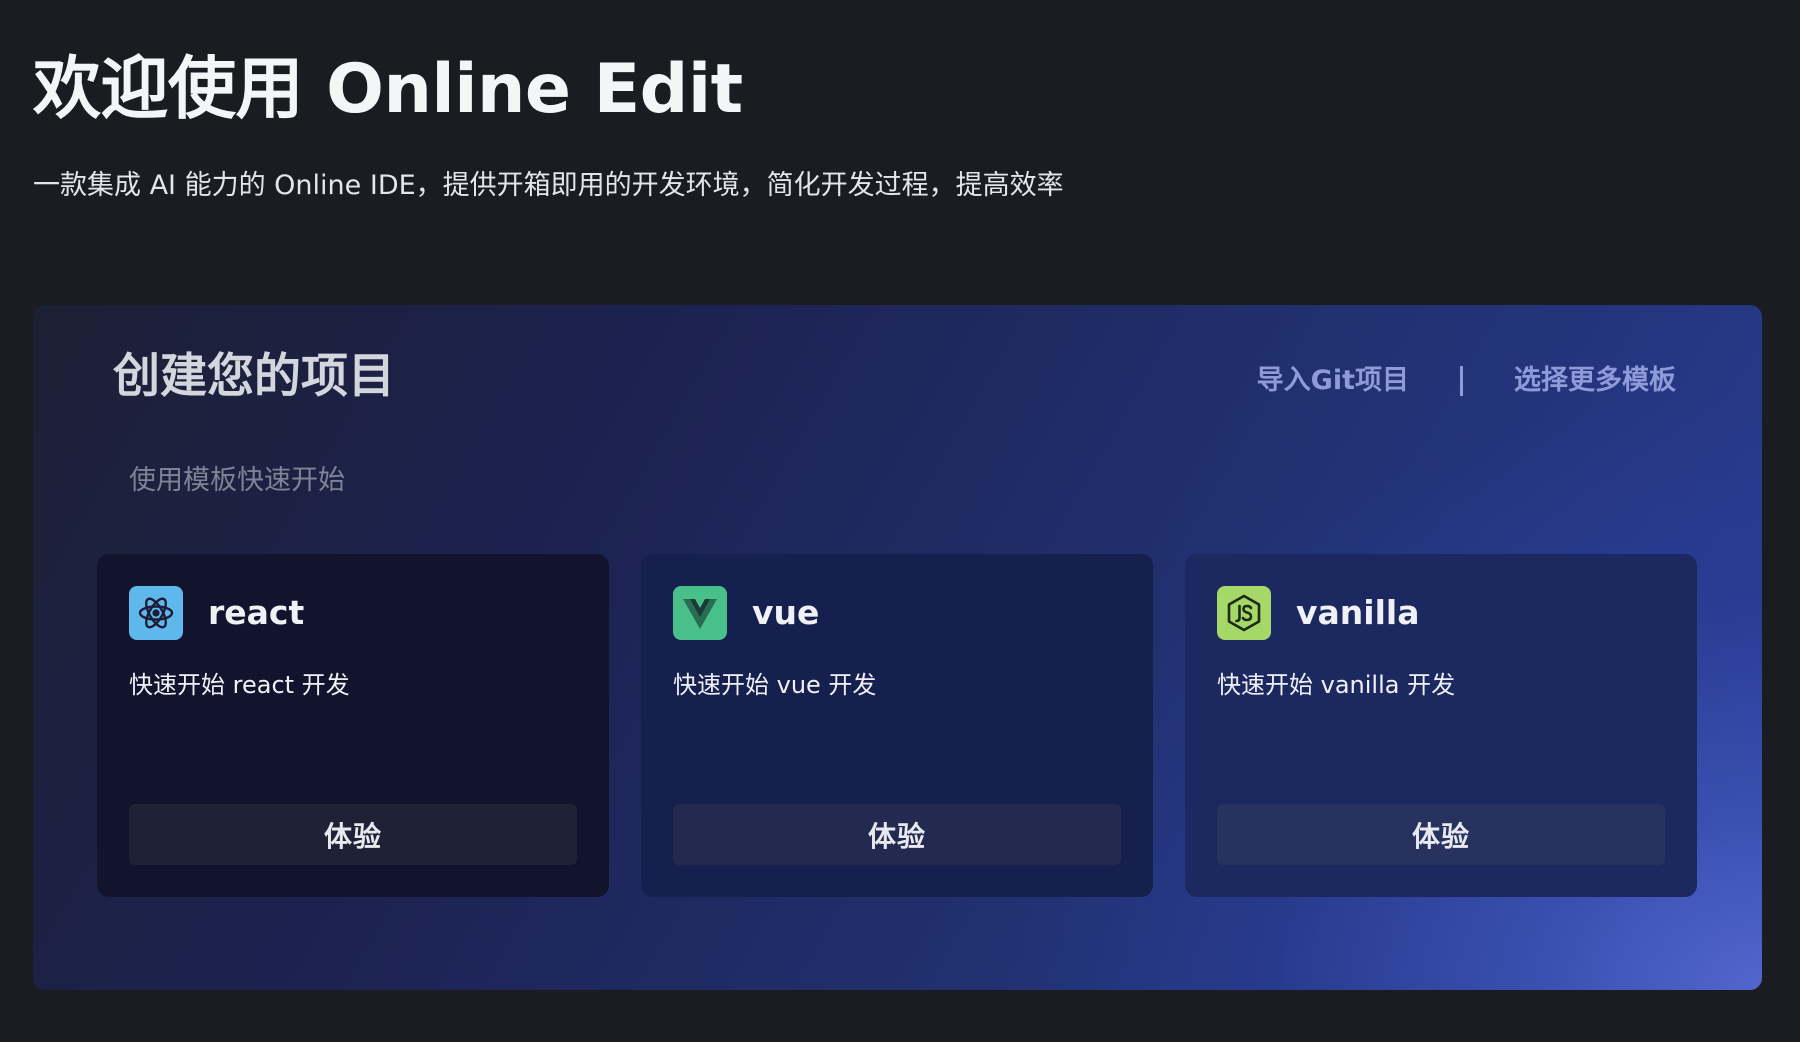 This screenshot has width=1800, height=1042. Describe the element at coordinates (897, 725) in the screenshot. I see `template-card-vue: vue 快速开始 vue 开发 体验` at that location.